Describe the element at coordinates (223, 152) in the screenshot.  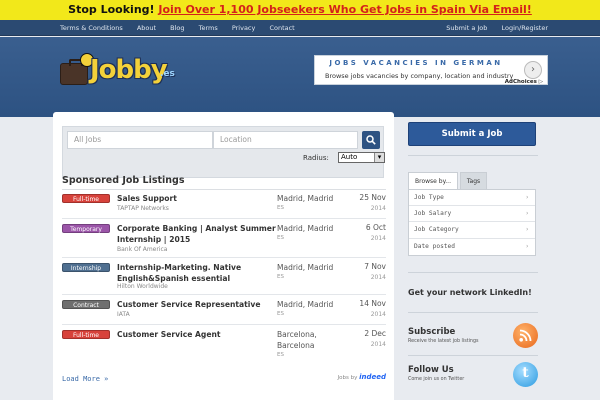
I see `search-box: All Jobs Location Radius: Auto` at that location.